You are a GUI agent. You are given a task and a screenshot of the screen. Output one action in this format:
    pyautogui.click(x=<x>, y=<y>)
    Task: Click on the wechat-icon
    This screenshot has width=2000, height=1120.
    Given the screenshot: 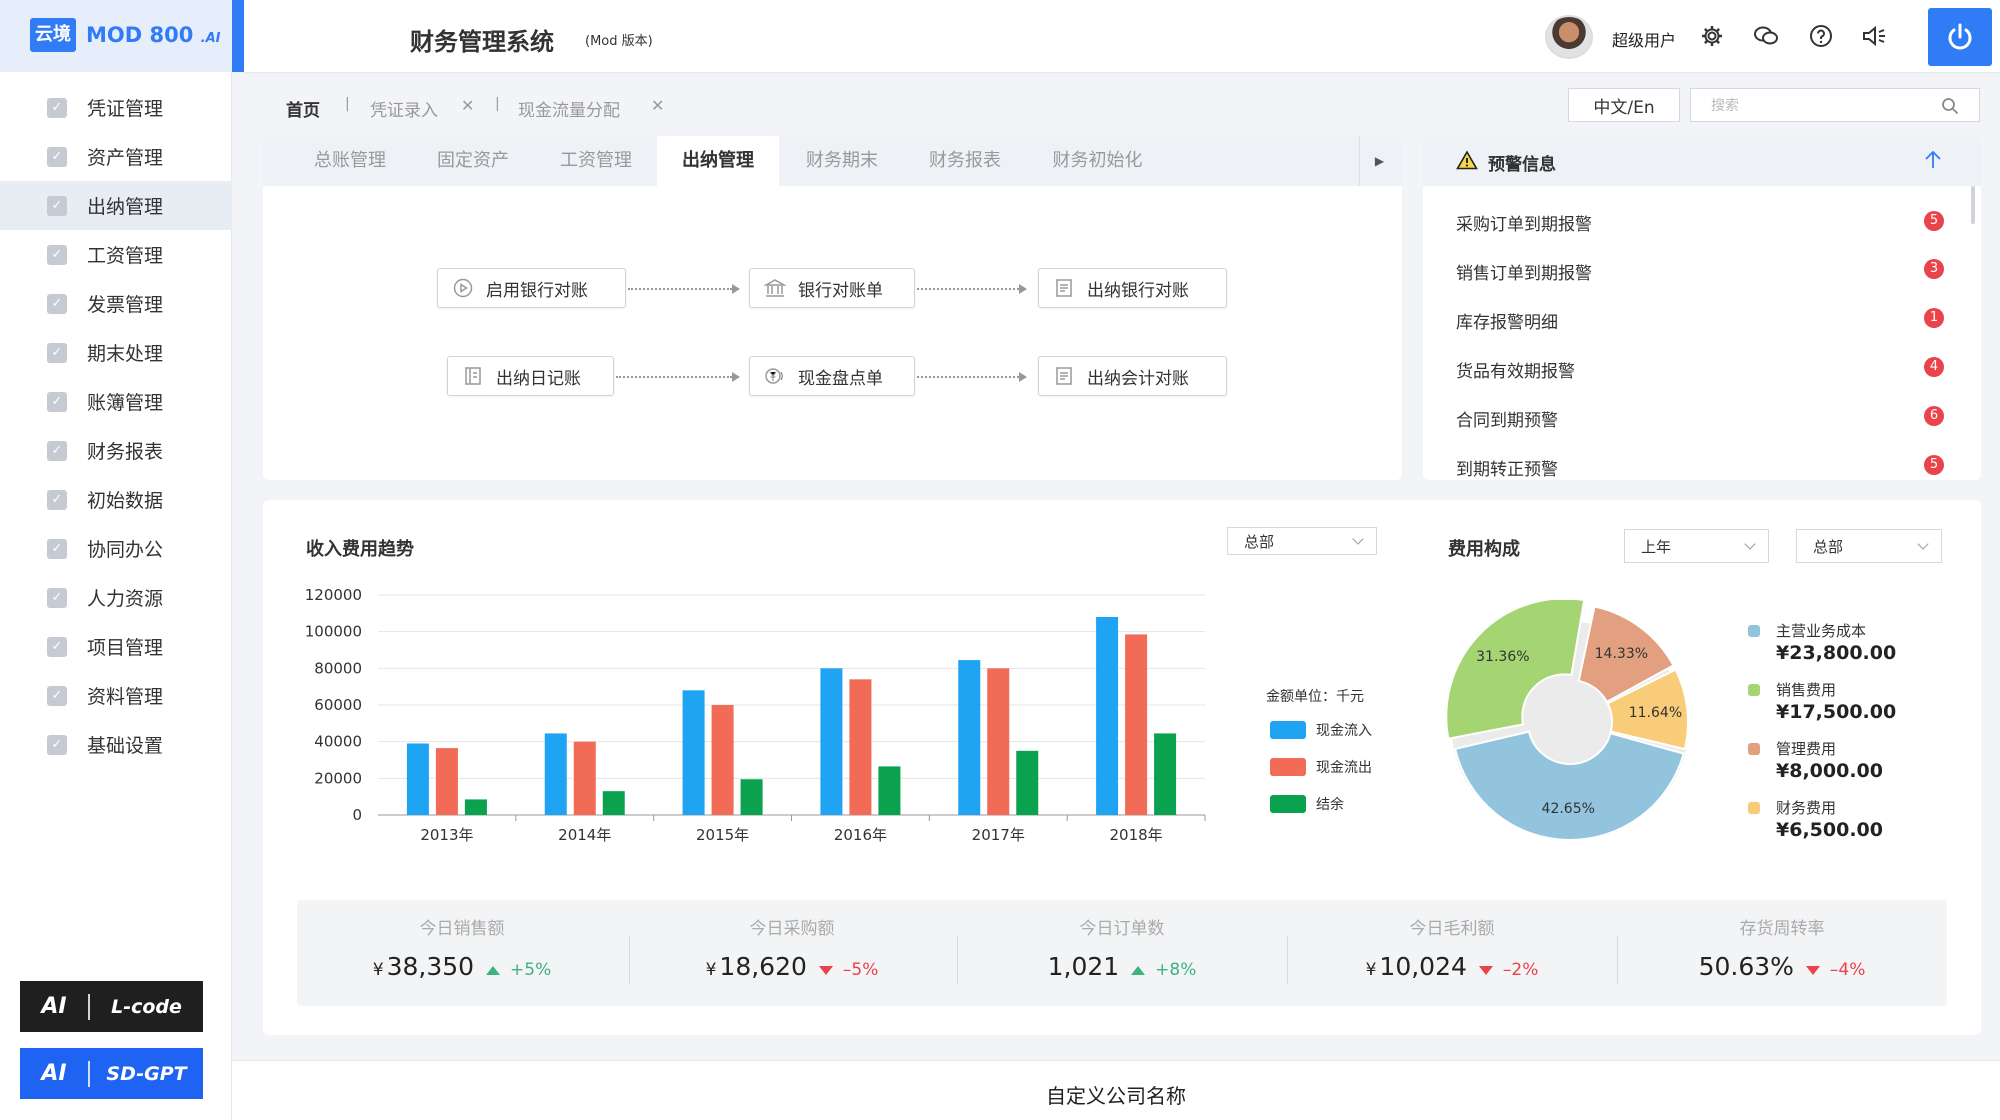 What is the action you would take?
    pyautogui.click(x=1766, y=36)
    